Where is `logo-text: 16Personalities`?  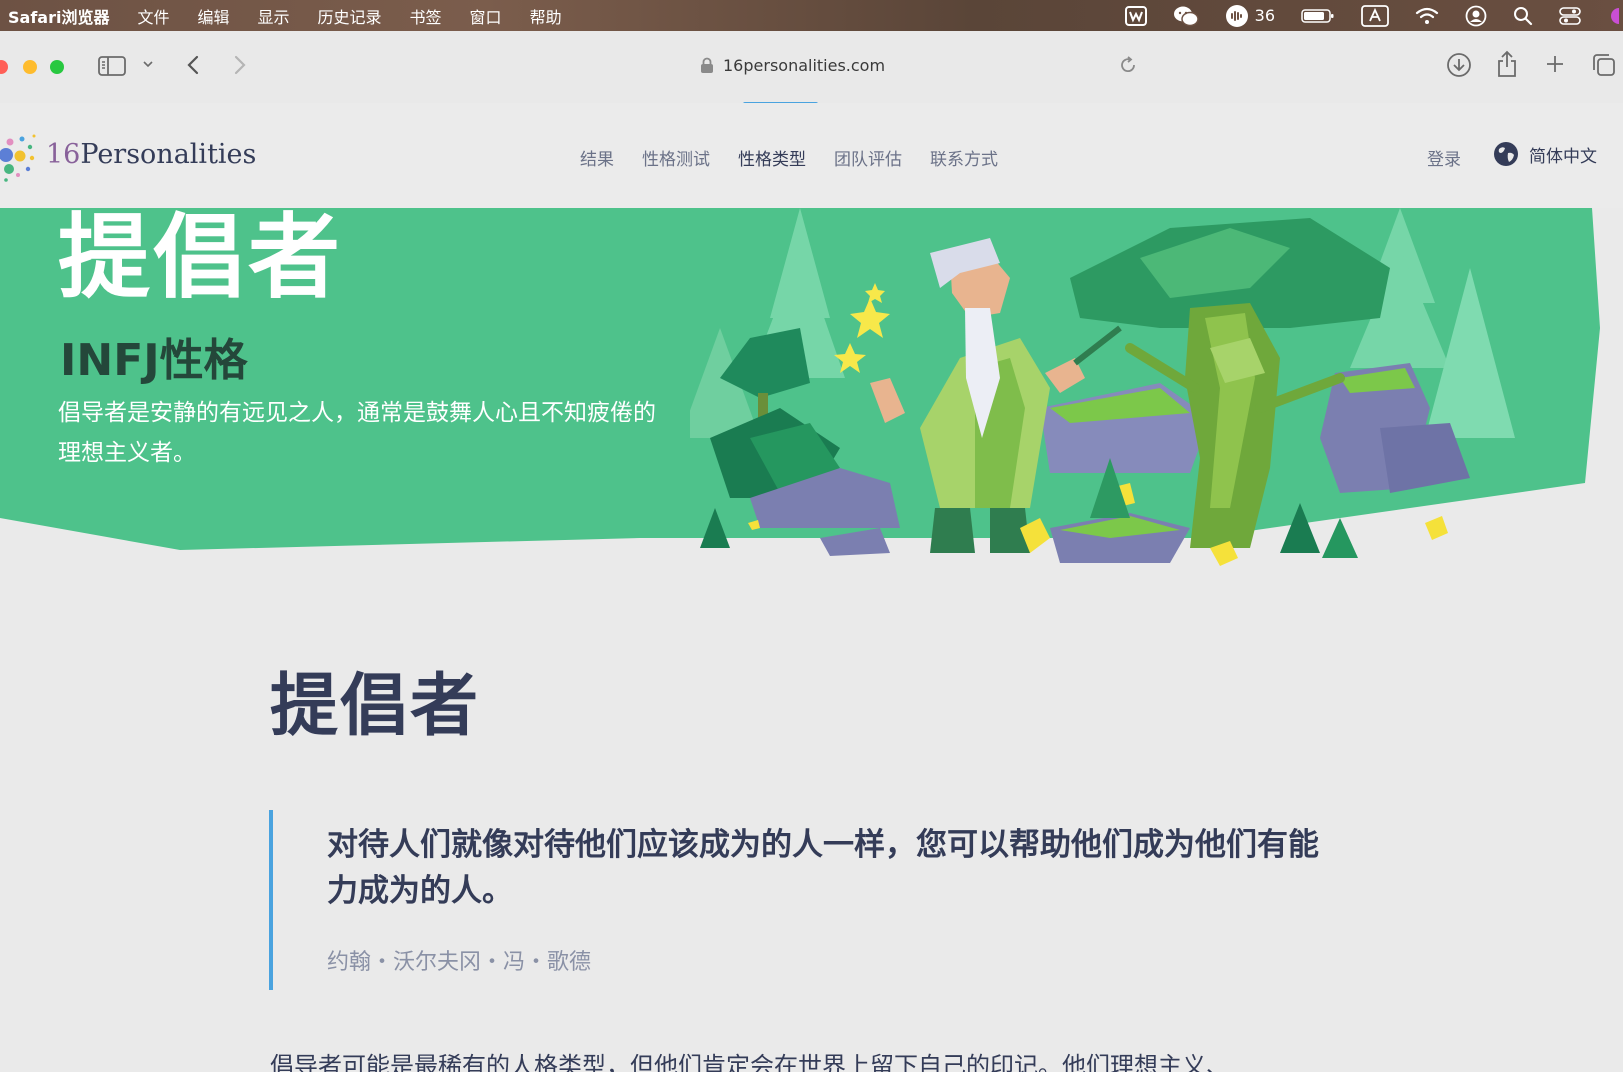
logo-text: 16Personalities is located at coordinates (151, 154).